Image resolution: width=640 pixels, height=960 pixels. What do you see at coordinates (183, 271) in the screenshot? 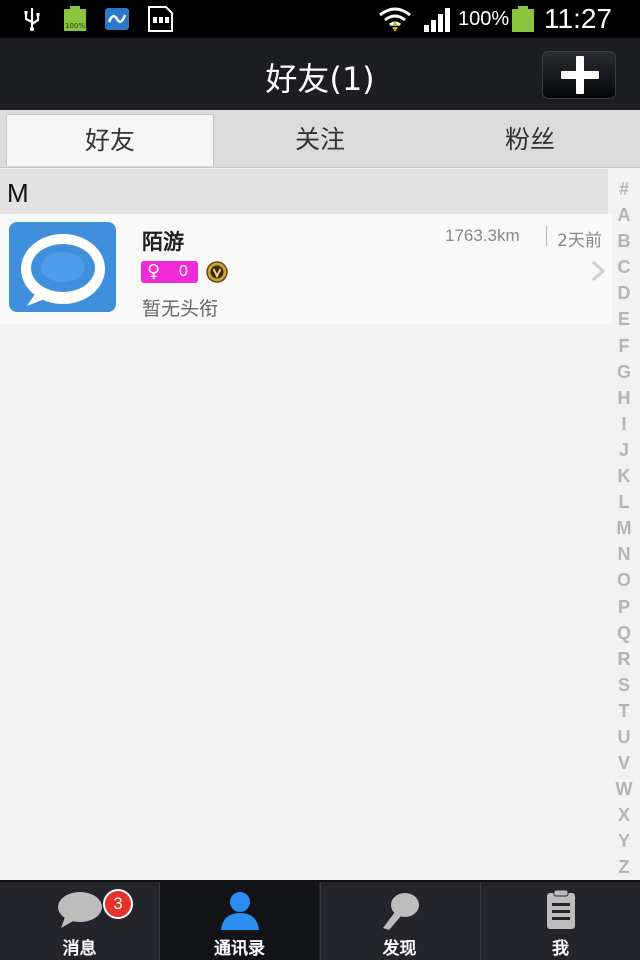
I see `friend-age: 0` at bounding box center [183, 271].